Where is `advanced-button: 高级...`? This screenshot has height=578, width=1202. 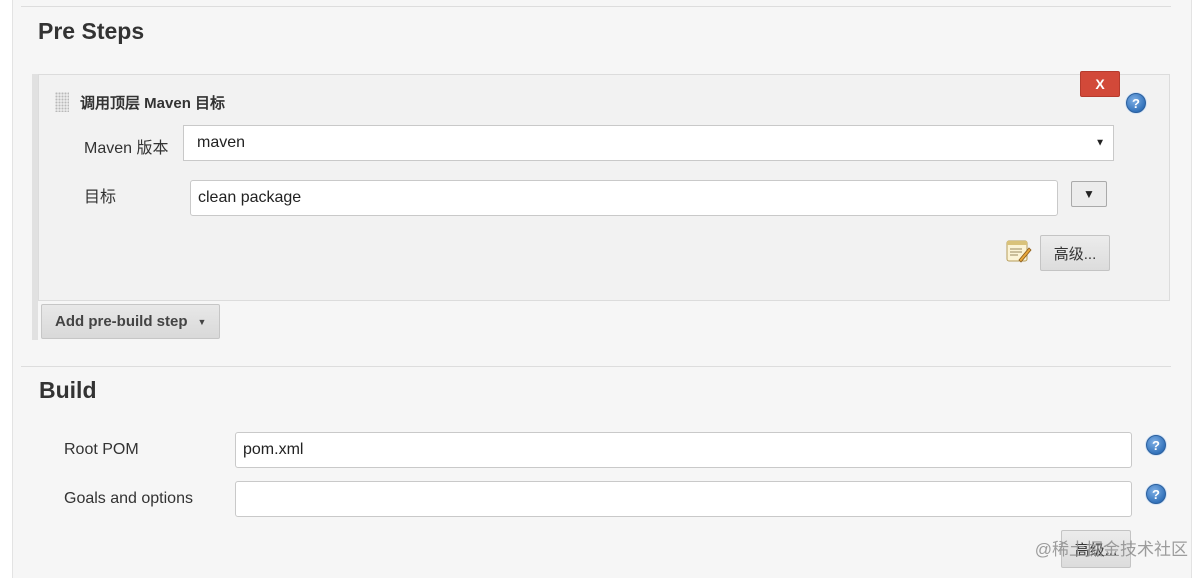 advanced-button: 高级... is located at coordinates (1075, 253).